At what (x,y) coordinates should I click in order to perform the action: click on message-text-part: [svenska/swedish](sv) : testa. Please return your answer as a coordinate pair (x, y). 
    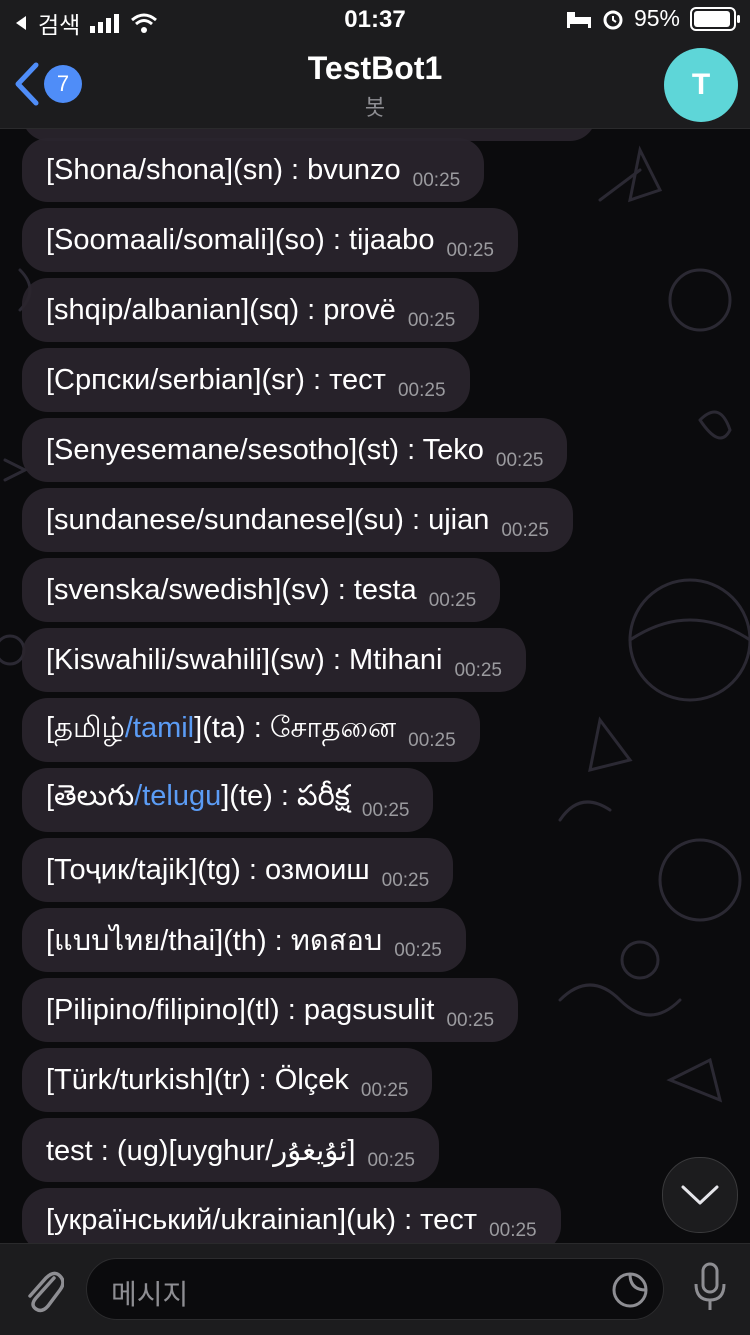
    Looking at the image, I should click on (231, 589).